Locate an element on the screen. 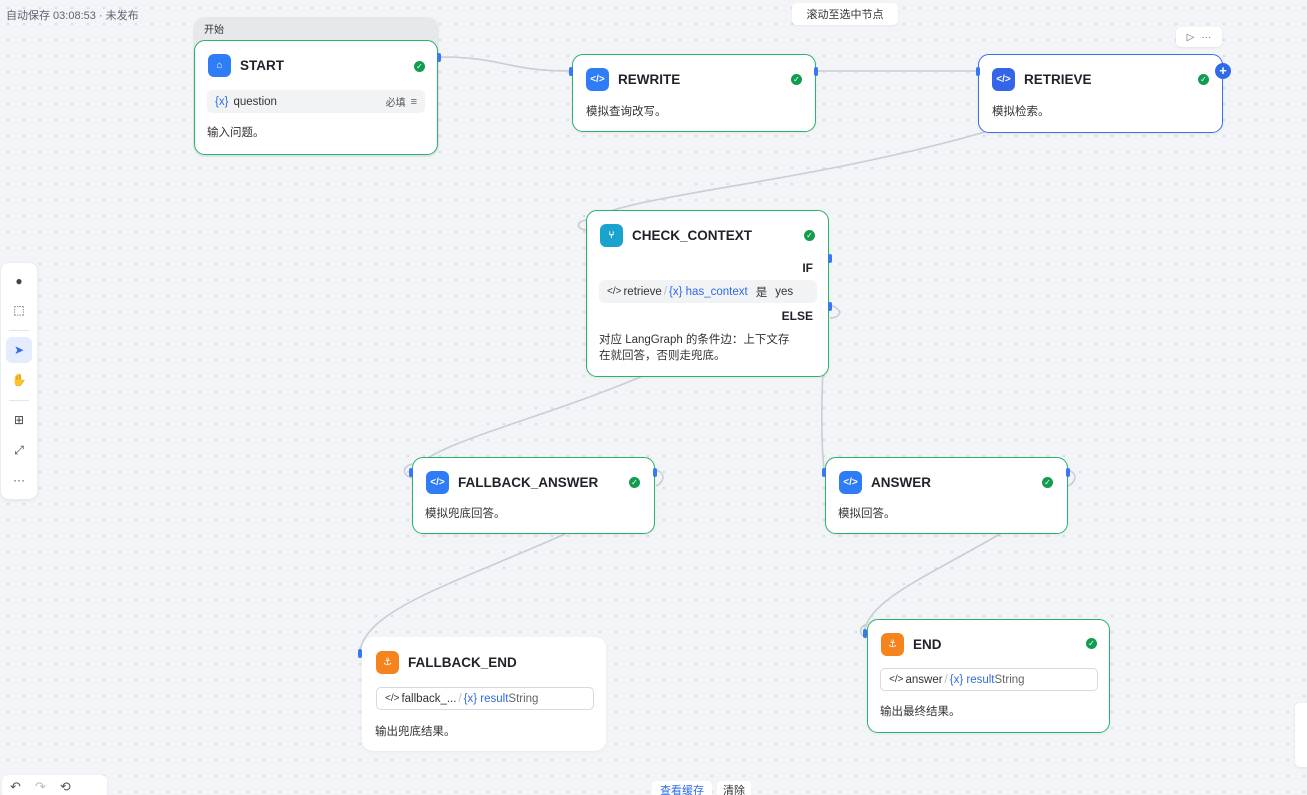 This screenshot has width=1307, height=795. else-branch-label: ELSE is located at coordinates (797, 316).